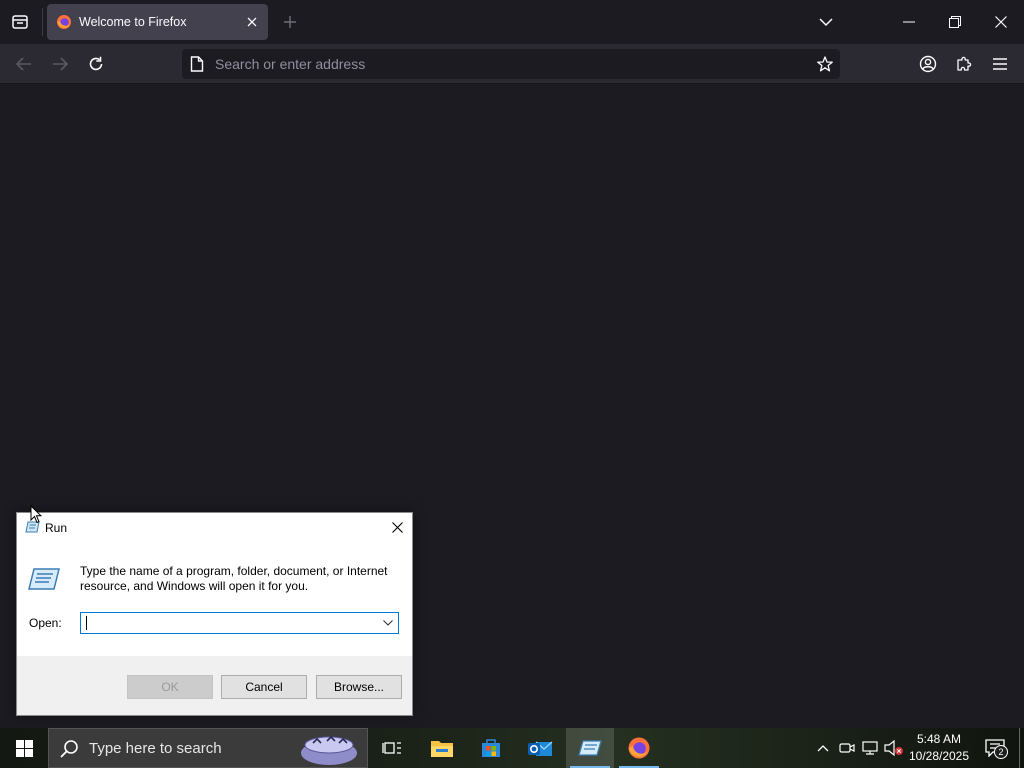 This screenshot has height=768, width=1024. I want to click on hamburger-menu-icon, so click(1000, 64).